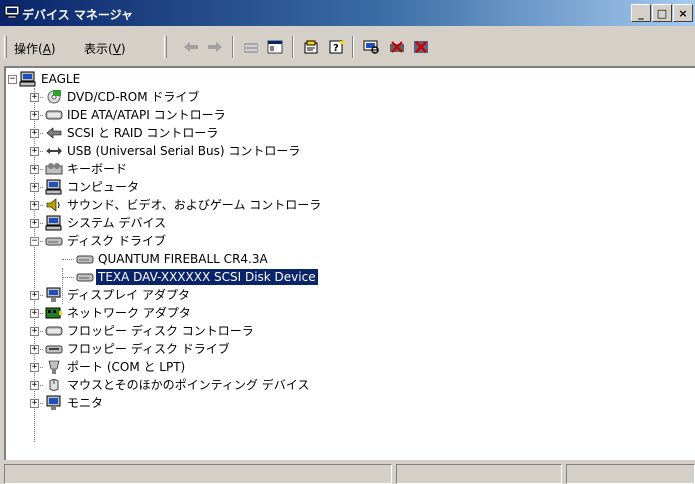 The image size is (695, 484). What do you see at coordinates (117, 223) in the screenshot?
I see `tree-item-label: システム デバイス` at bounding box center [117, 223].